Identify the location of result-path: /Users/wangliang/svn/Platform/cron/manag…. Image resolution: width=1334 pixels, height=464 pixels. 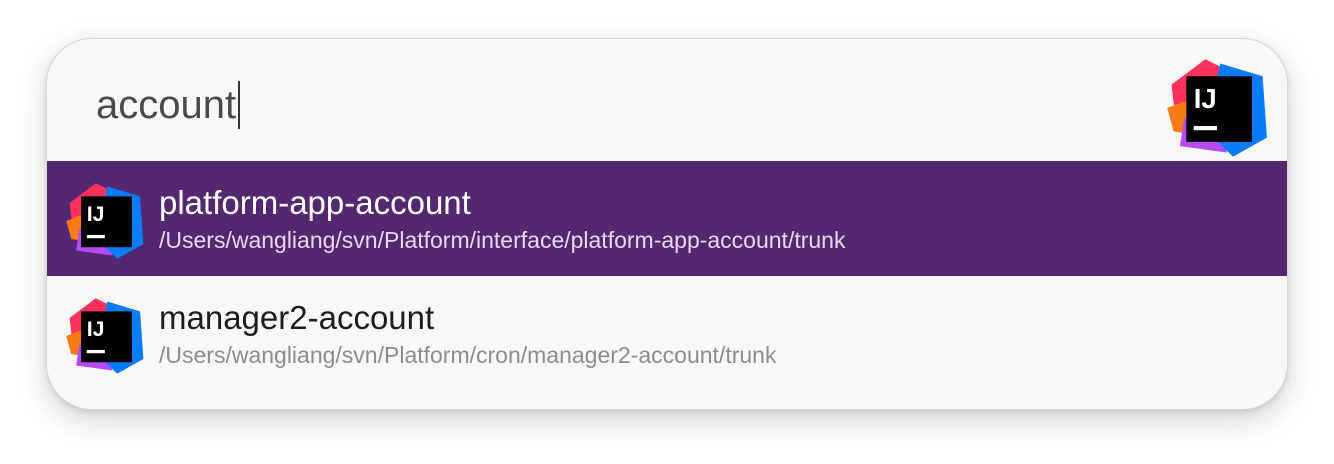
(468, 355).